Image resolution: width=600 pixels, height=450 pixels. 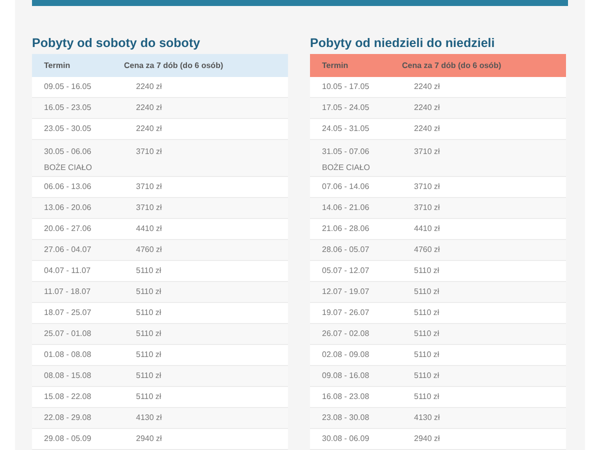 What do you see at coordinates (346, 108) in the screenshot?
I see `table-cell-text: 17.05 - 24.05` at bounding box center [346, 108].